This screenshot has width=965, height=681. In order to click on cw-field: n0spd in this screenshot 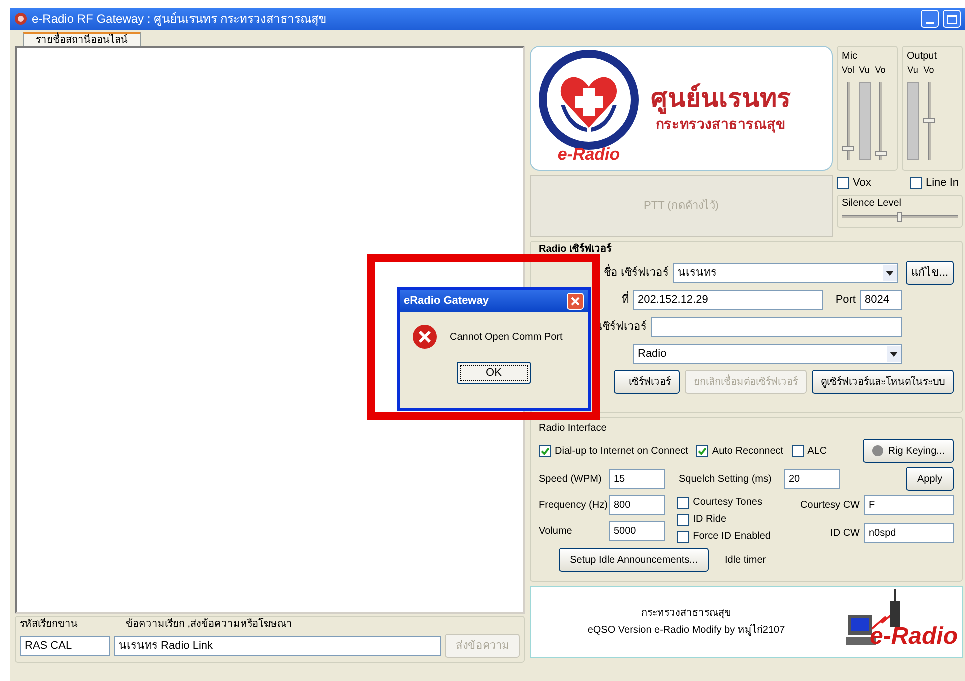, I will do `click(909, 533)`.